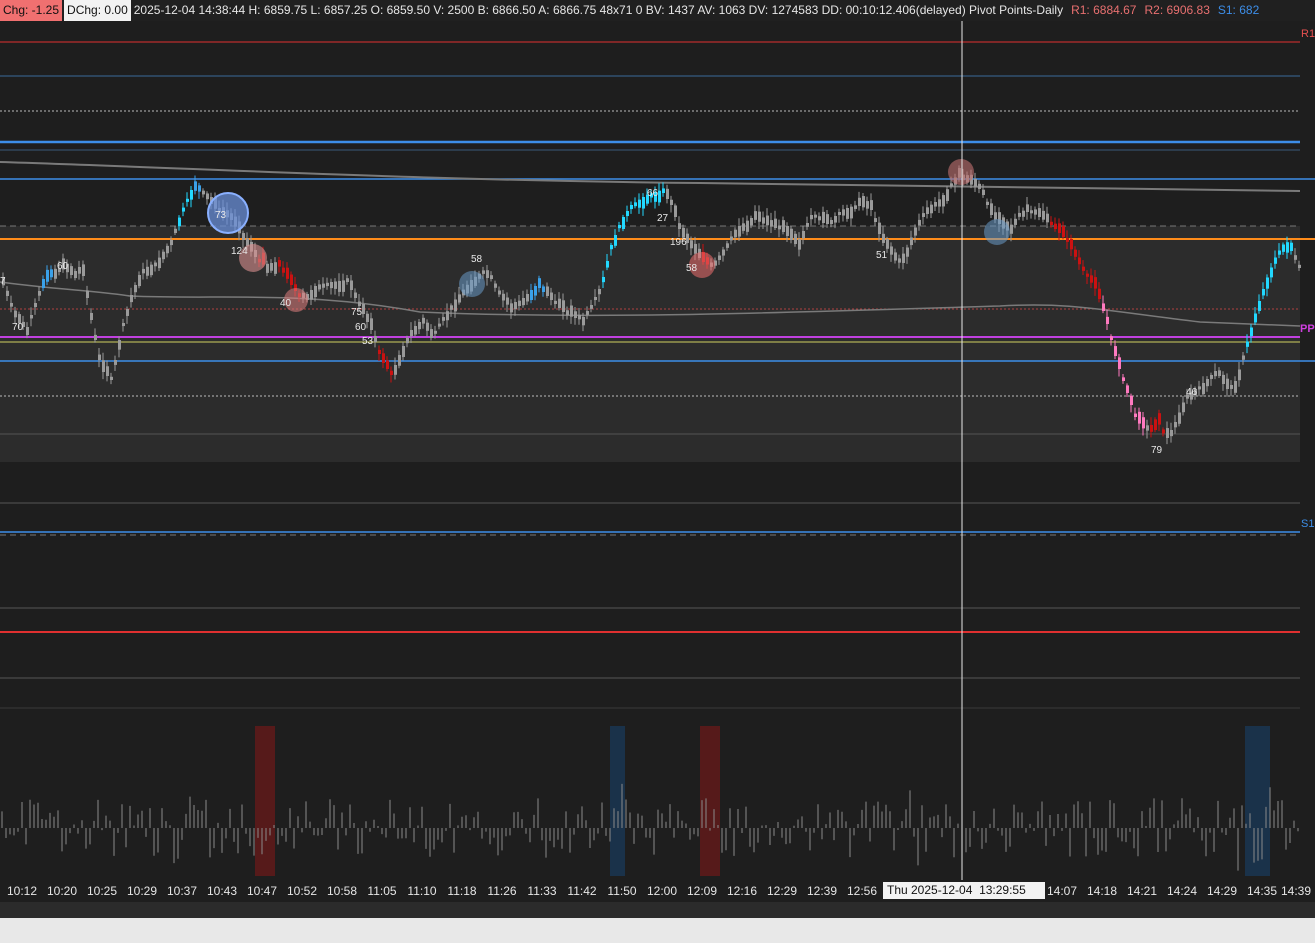 This screenshot has height=943, width=1315. I want to click on r1-label: R1, so click(1308, 34).